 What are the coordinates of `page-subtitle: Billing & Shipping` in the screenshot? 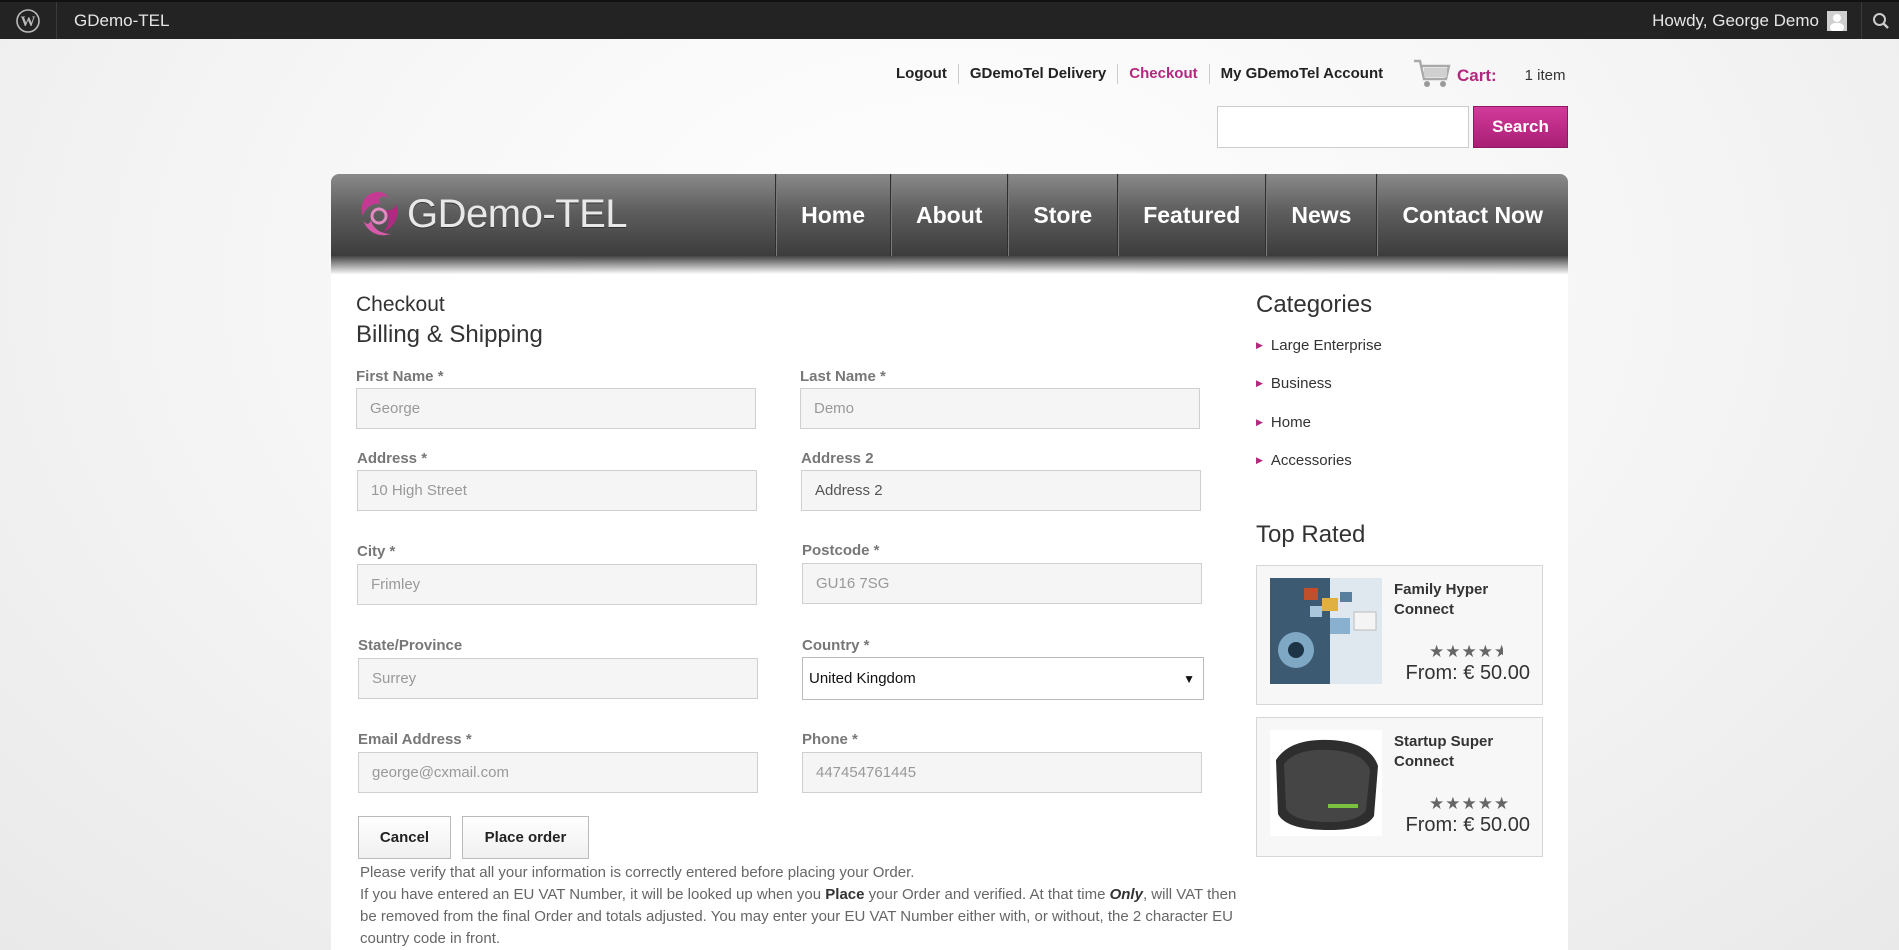 It's located at (449, 334).